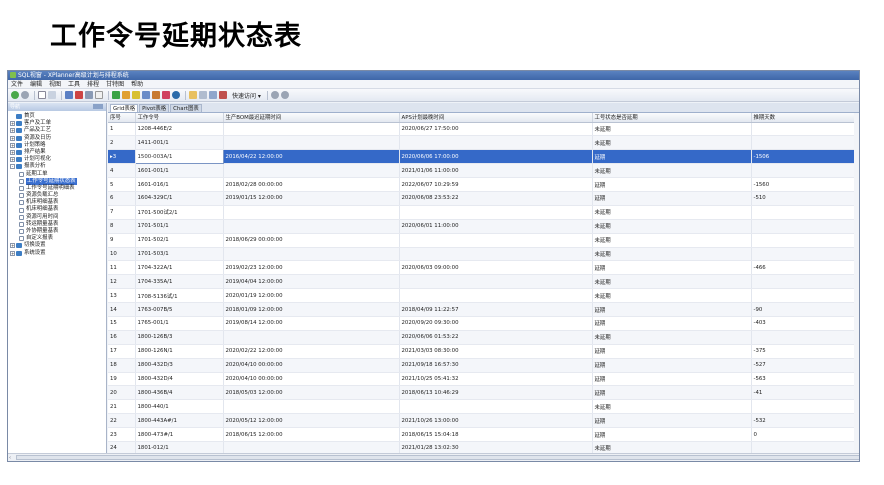 The image size is (884, 485). Describe the element at coordinates (55, 84) in the screenshot. I see `menu-item: 视图` at that location.